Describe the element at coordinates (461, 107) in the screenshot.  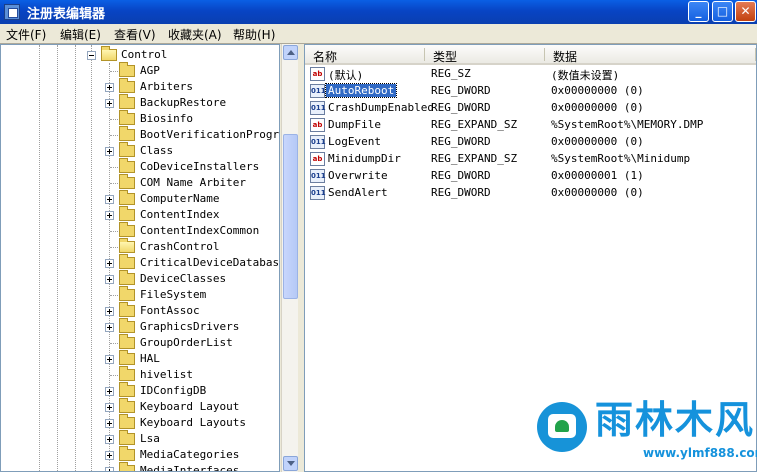
I see `value-type: REG_DWORD` at that location.